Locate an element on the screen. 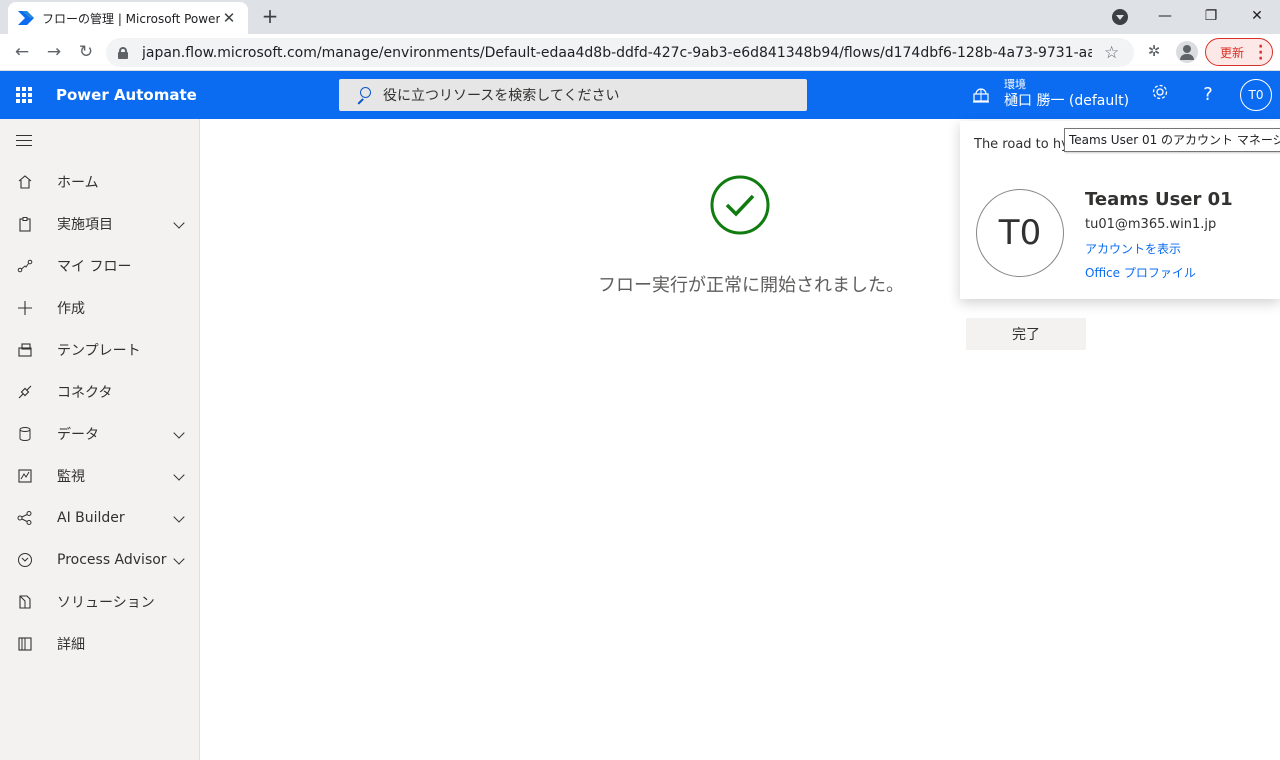 The width and height of the screenshot is (1280, 760). reload-icon: ↻ is located at coordinates (86, 52).